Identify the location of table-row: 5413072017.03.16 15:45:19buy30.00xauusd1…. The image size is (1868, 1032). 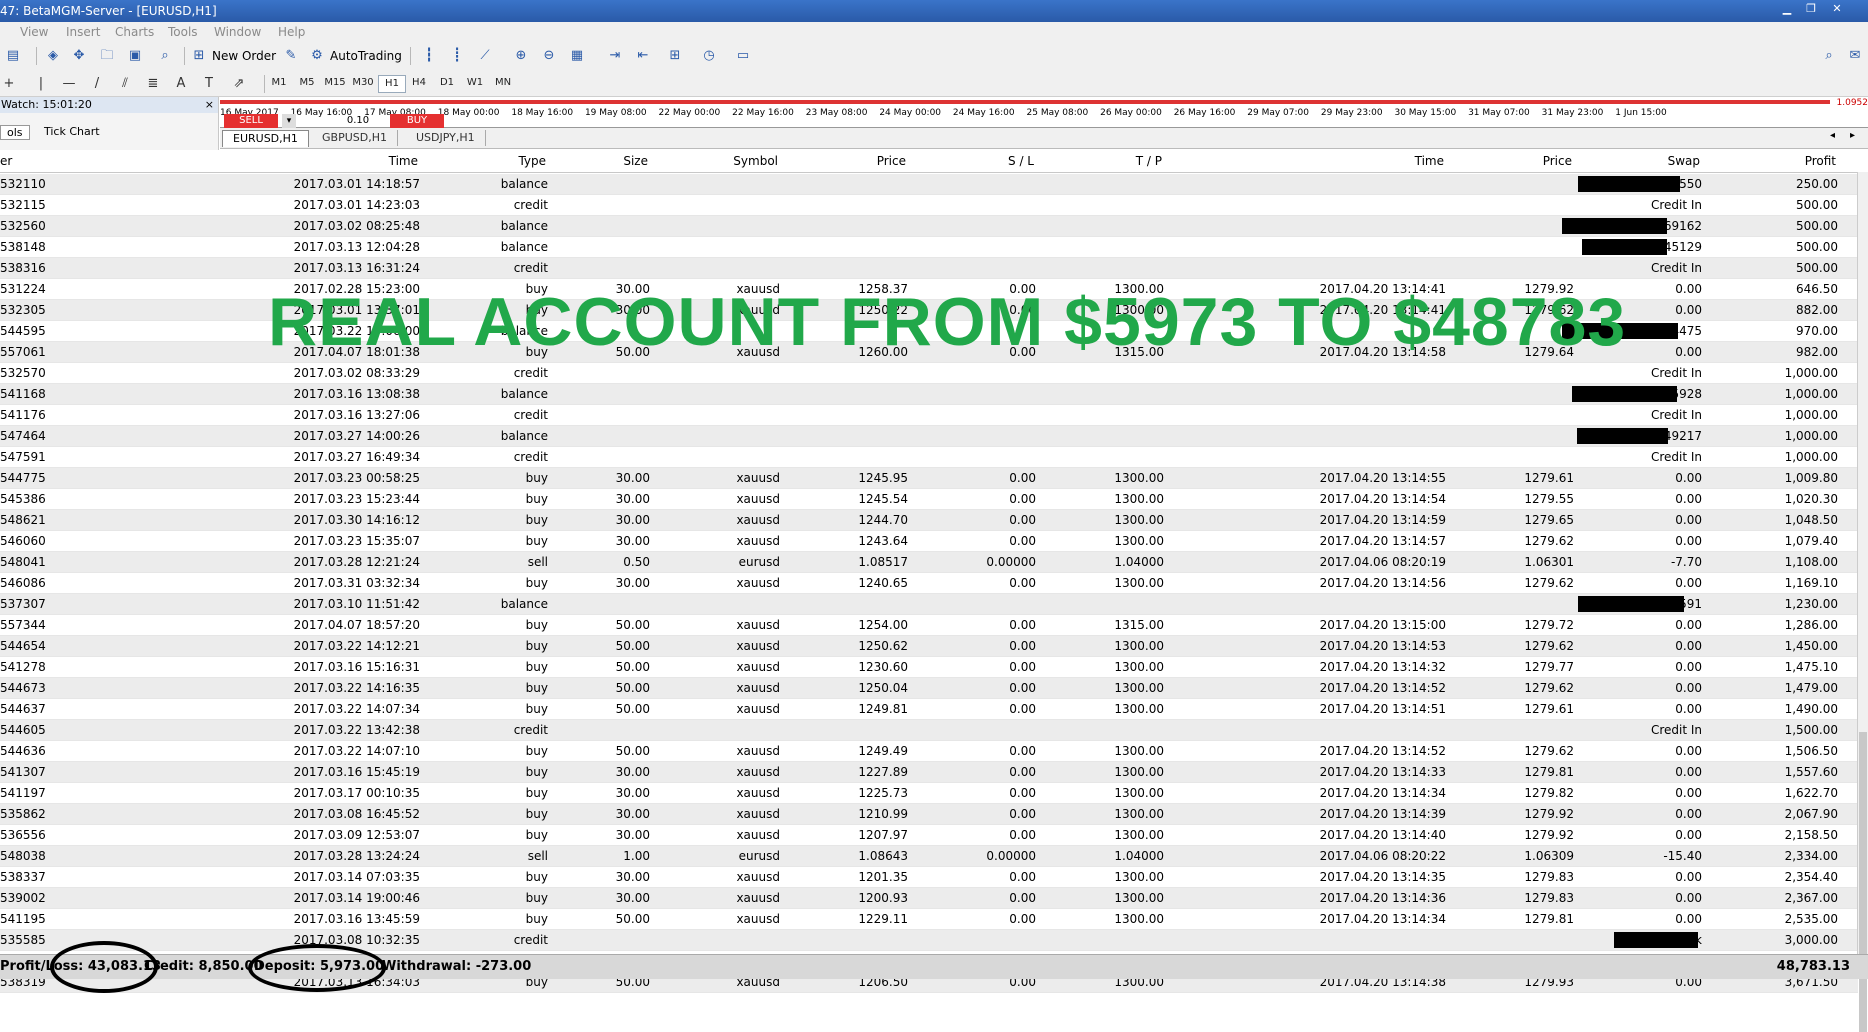
(929, 772).